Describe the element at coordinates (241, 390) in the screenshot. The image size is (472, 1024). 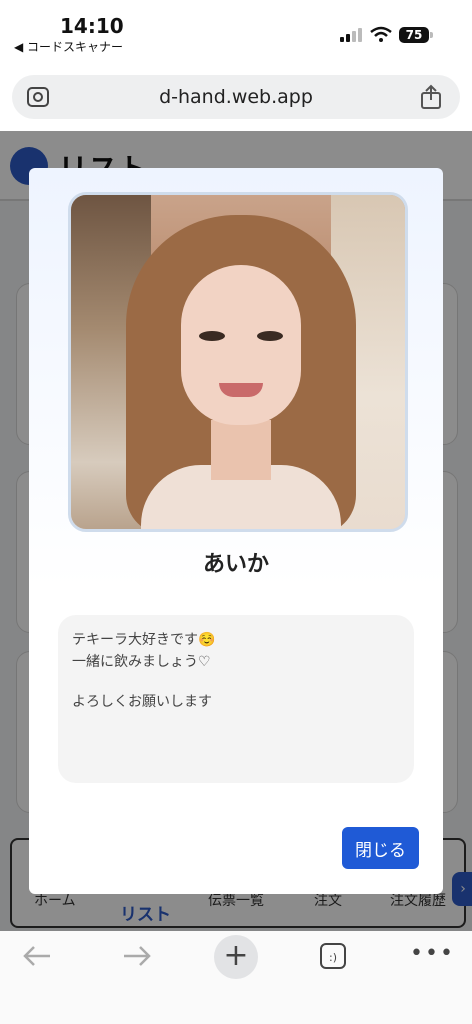
I see `photo-mouth` at that location.